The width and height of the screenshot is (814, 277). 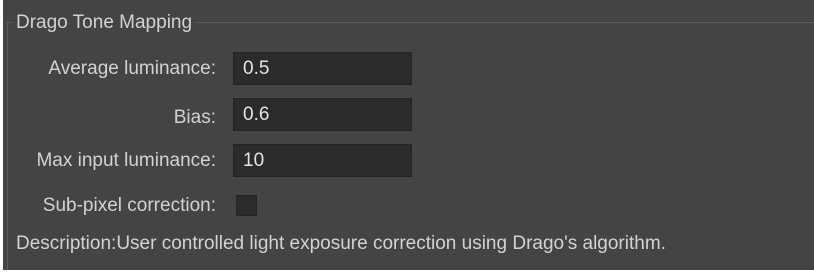 I want to click on sub-pixel-correction-checkbox, so click(x=246, y=205).